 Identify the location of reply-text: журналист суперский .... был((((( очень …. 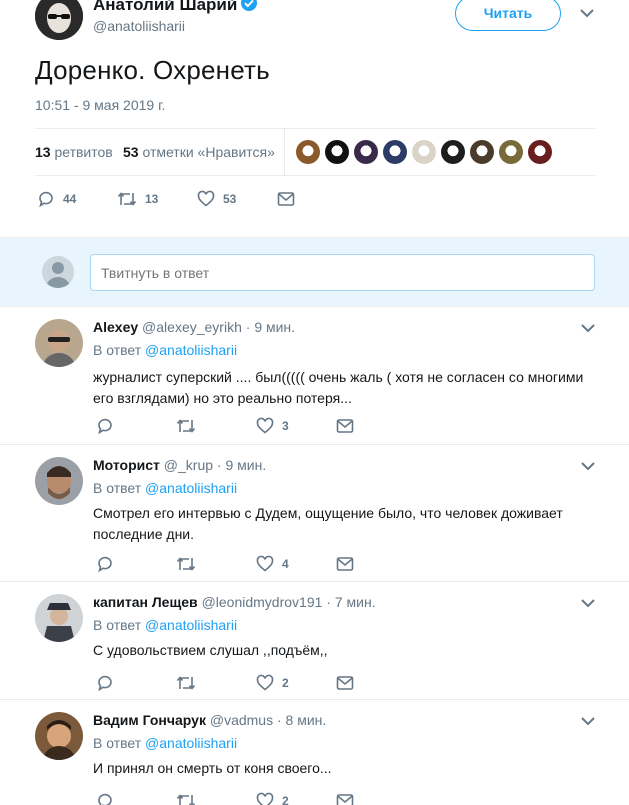
(338, 387).